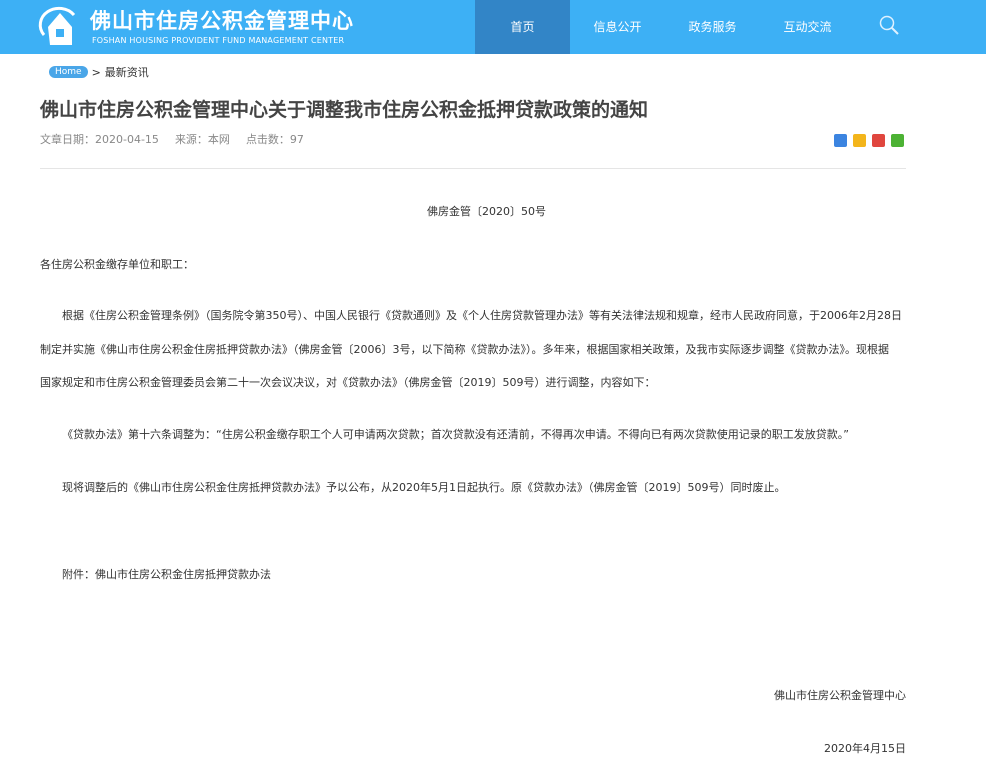 The height and width of the screenshot is (776, 986). Describe the element at coordinates (869, 140) in the screenshot. I see `share-bar` at that location.